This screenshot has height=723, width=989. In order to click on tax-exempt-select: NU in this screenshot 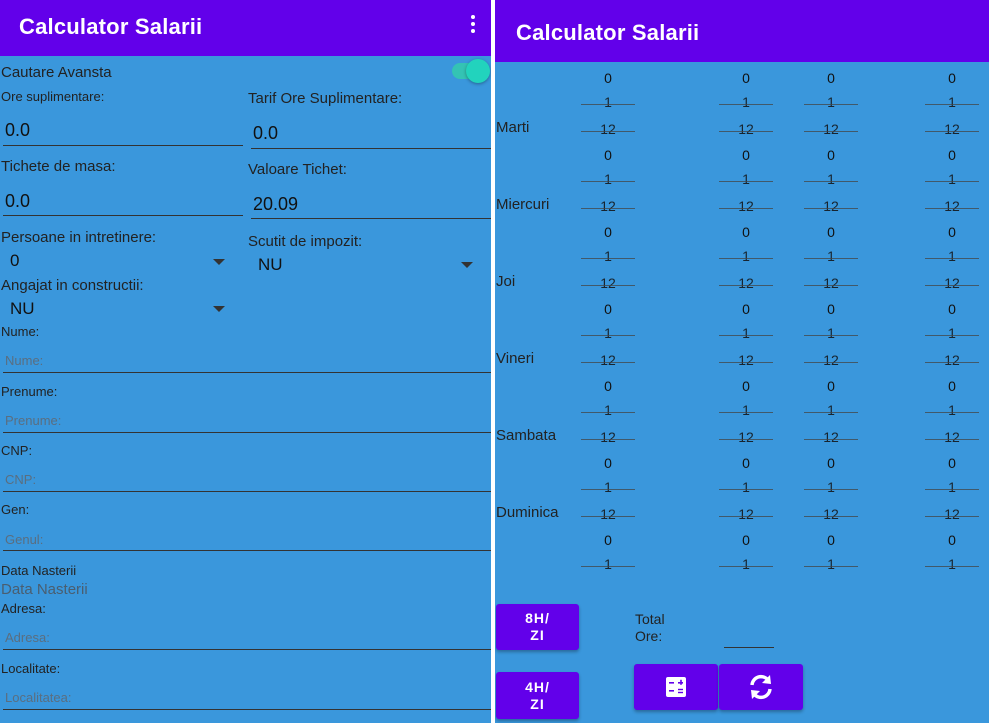, I will do `click(270, 265)`.